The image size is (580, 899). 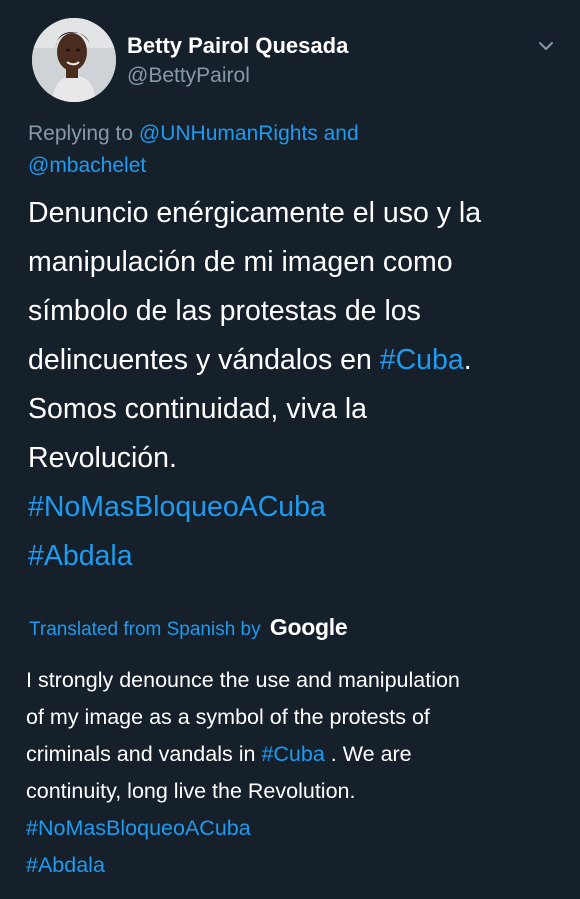 I want to click on hashtag-cuba: #Cuba, so click(x=422, y=360).